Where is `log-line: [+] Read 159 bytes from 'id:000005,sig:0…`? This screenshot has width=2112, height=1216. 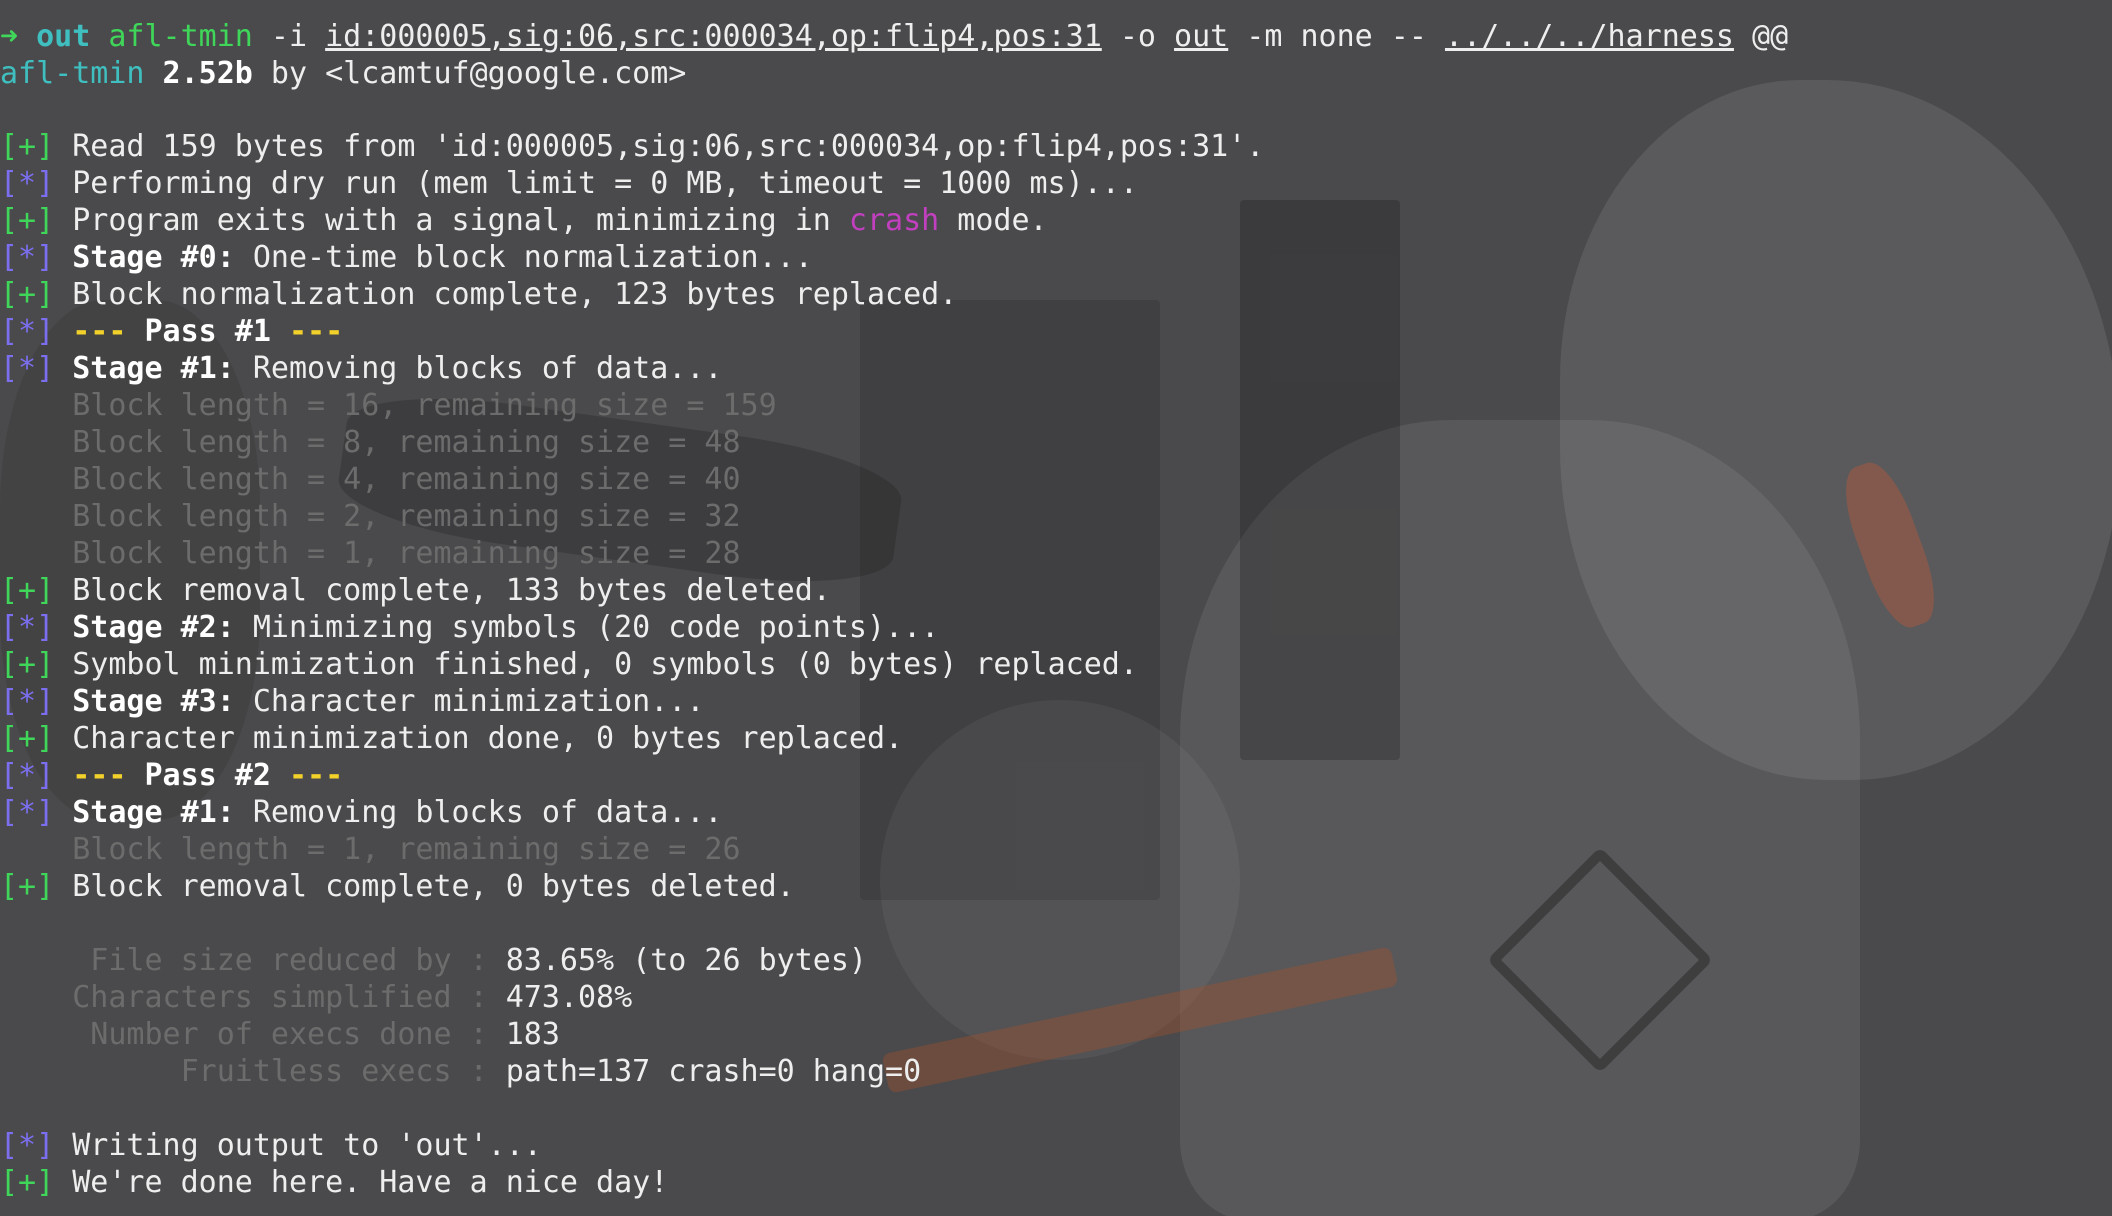 log-line: [+] Read 159 bytes from 'id:000005,sig:0… is located at coordinates (632, 146).